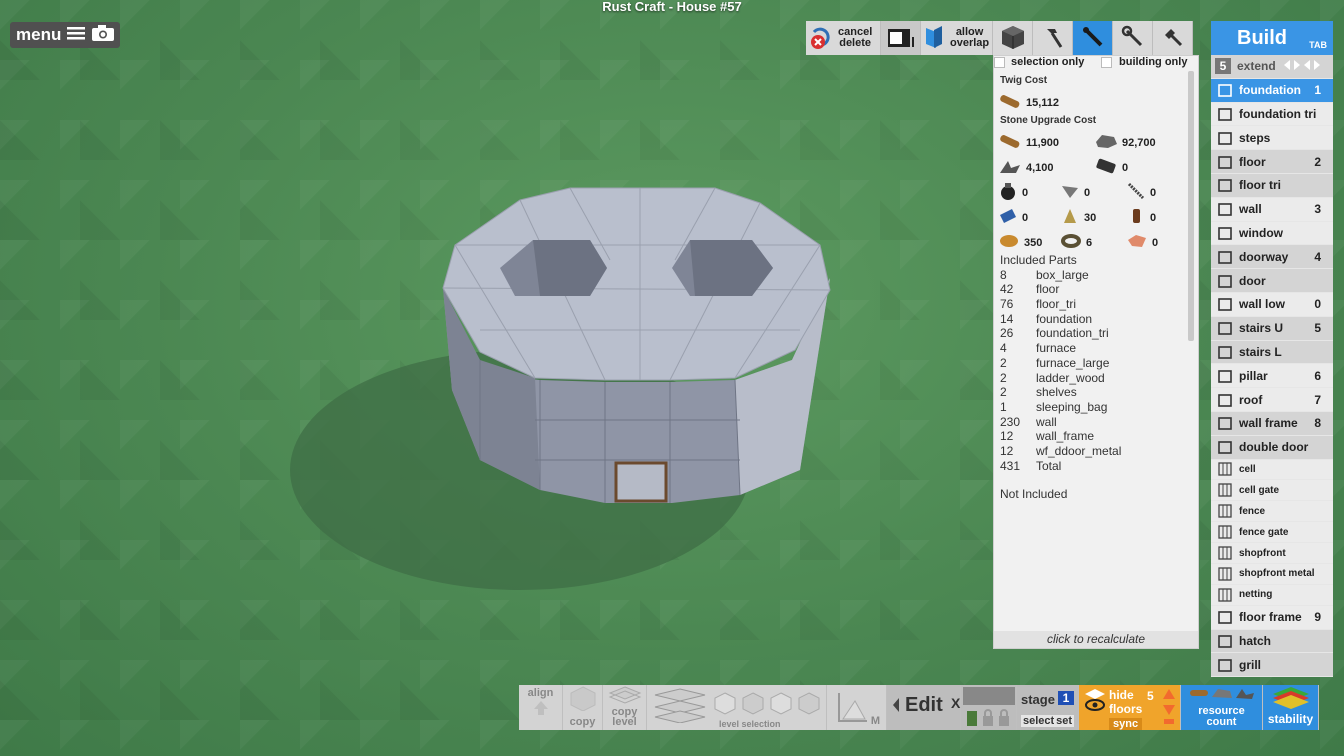  Describe the element at coordinates (1225, 469) in the screenshot. I see `cell-icon` at that location.